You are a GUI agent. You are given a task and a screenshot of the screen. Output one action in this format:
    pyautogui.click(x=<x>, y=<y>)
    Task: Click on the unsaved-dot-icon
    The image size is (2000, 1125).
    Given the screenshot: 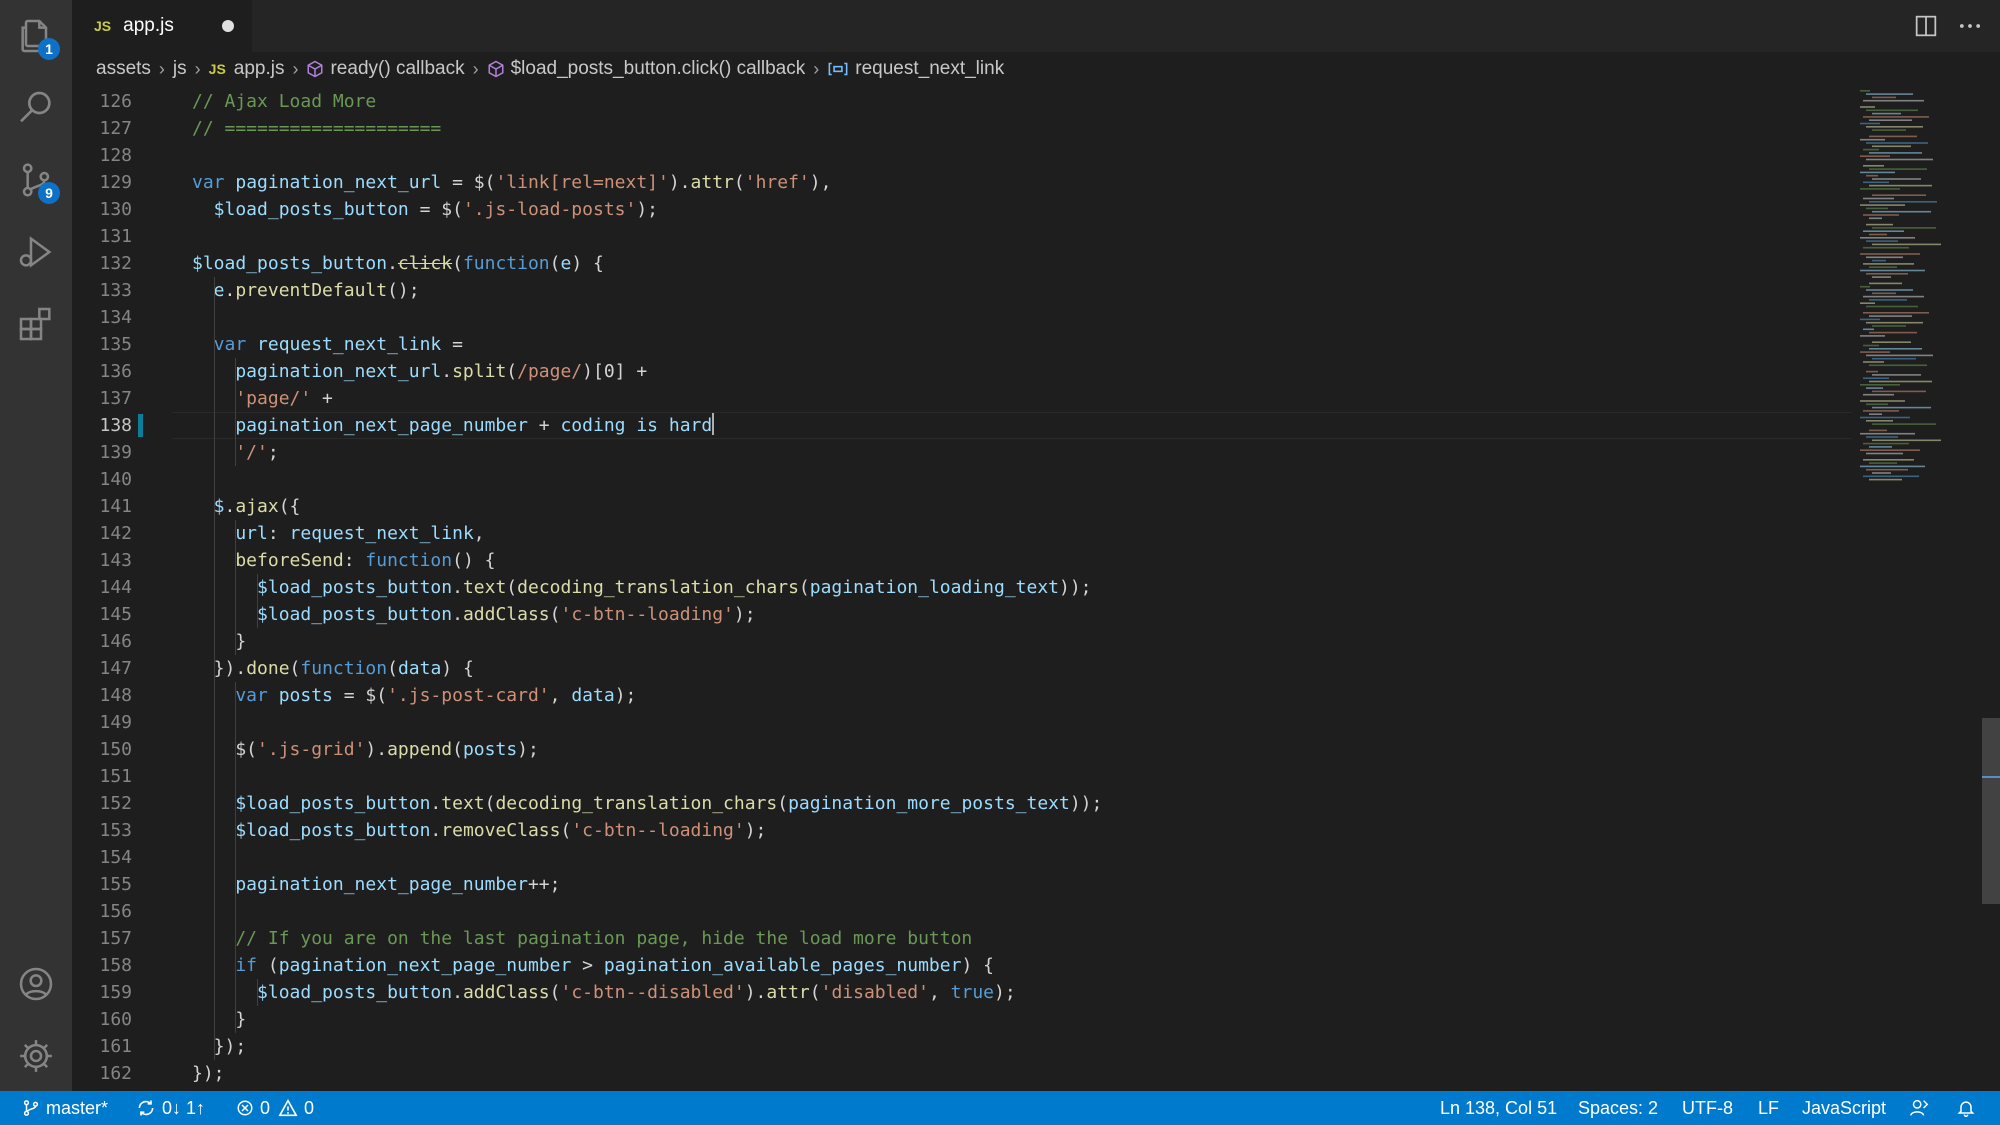 What is the action you would take?
    pyautogui.click(x=228, y=26)
    